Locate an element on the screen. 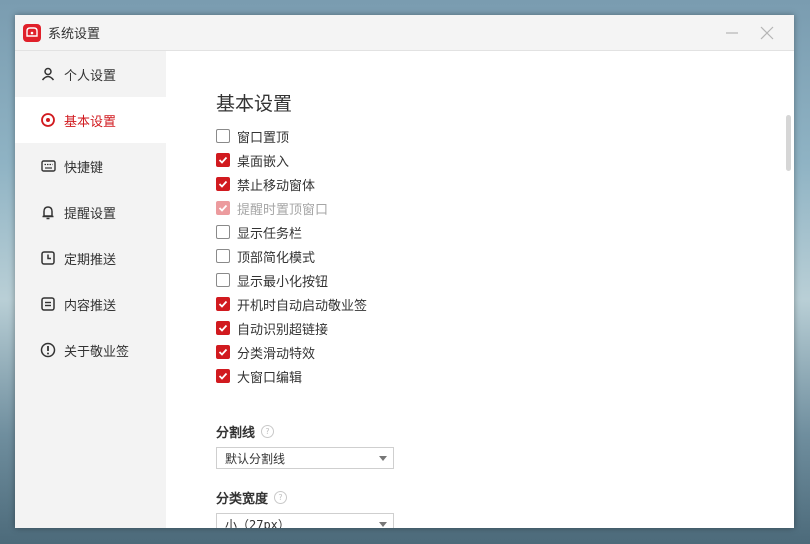 This screenshot has height=544, width=810. divider-label: 分割线 ? is located at coordinates (245, 431).